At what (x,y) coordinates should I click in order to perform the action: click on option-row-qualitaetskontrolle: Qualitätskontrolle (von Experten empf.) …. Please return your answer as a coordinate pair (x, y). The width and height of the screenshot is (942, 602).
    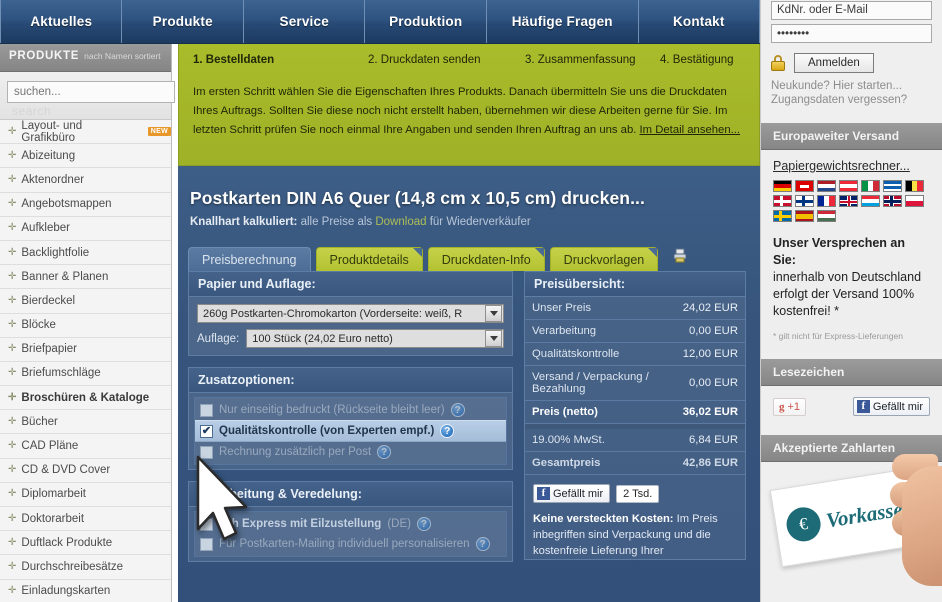
    Looking at the image, I should click on (350, 431).